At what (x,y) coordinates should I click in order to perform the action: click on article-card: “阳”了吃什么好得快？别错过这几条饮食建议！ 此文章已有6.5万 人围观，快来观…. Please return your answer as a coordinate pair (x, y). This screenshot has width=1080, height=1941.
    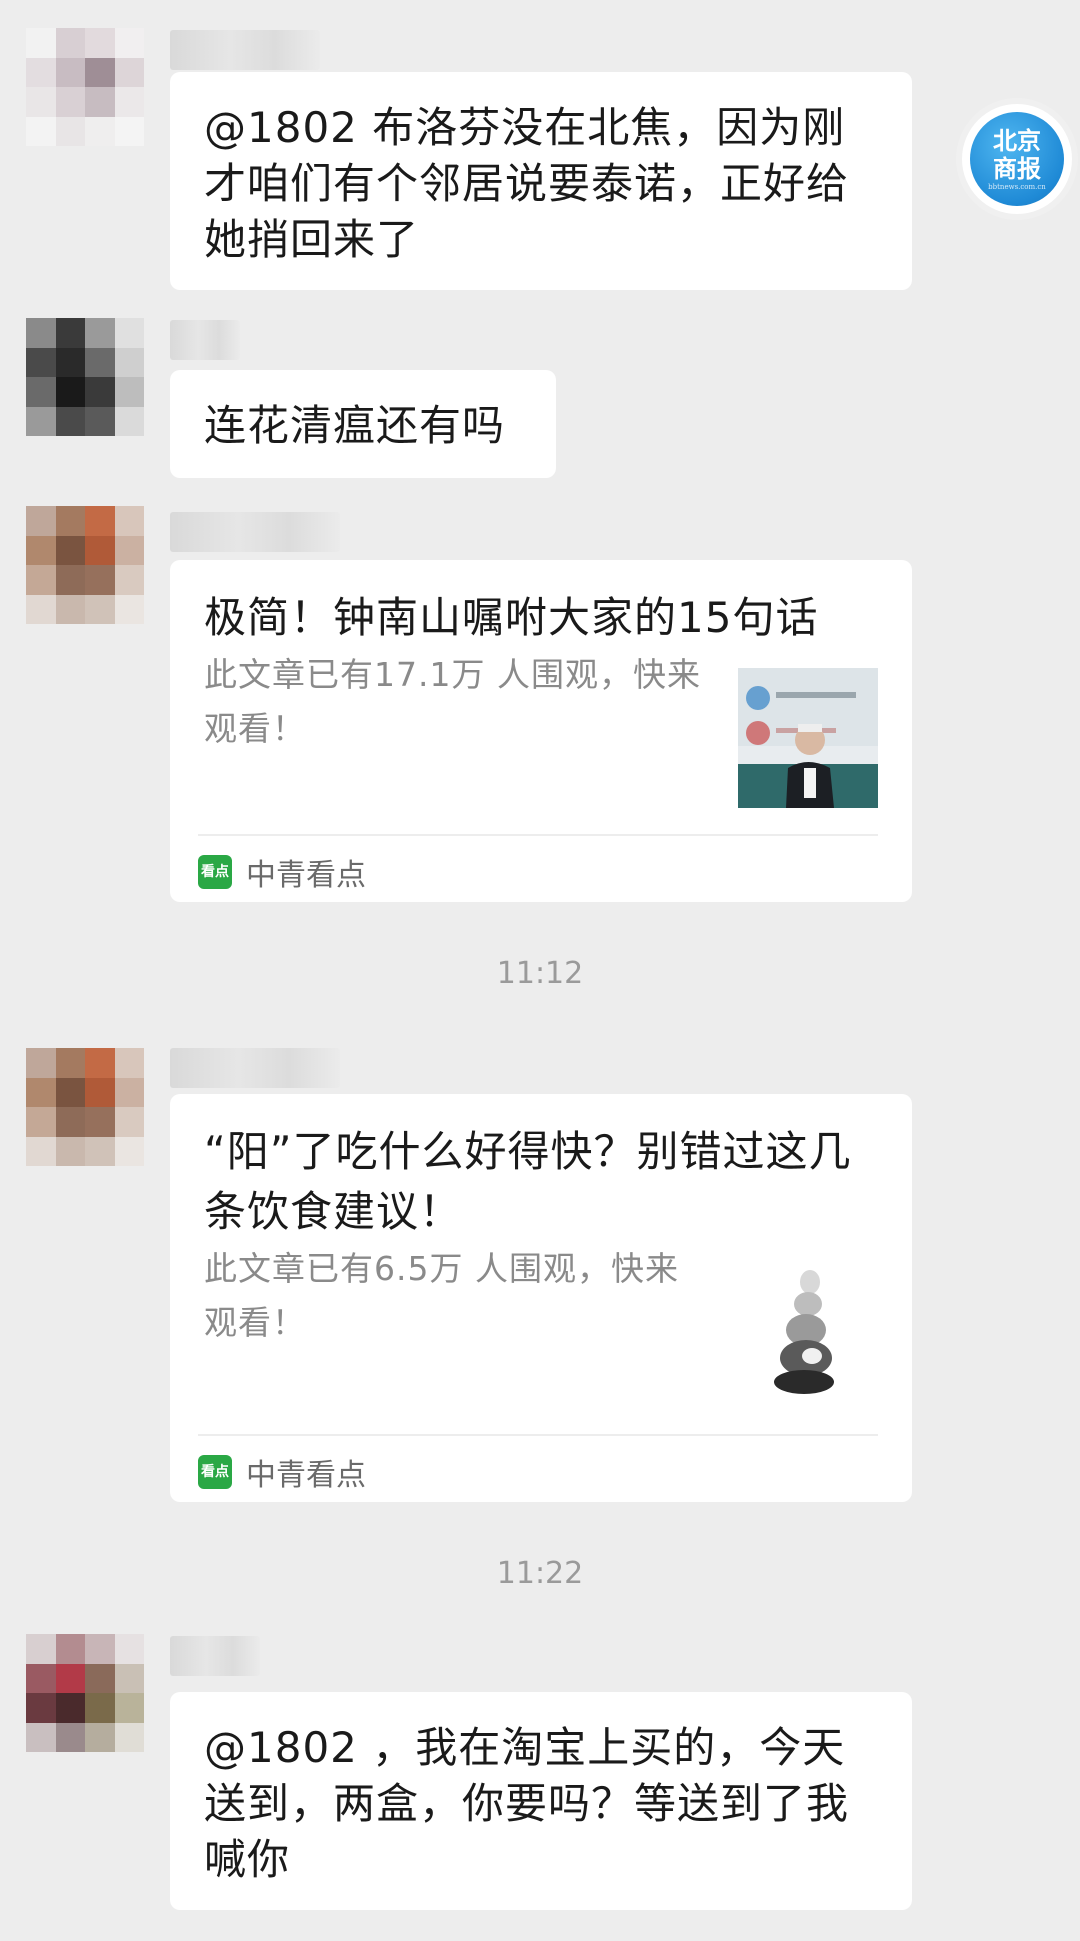
    Looking at the image, I should click on (541, 1298).